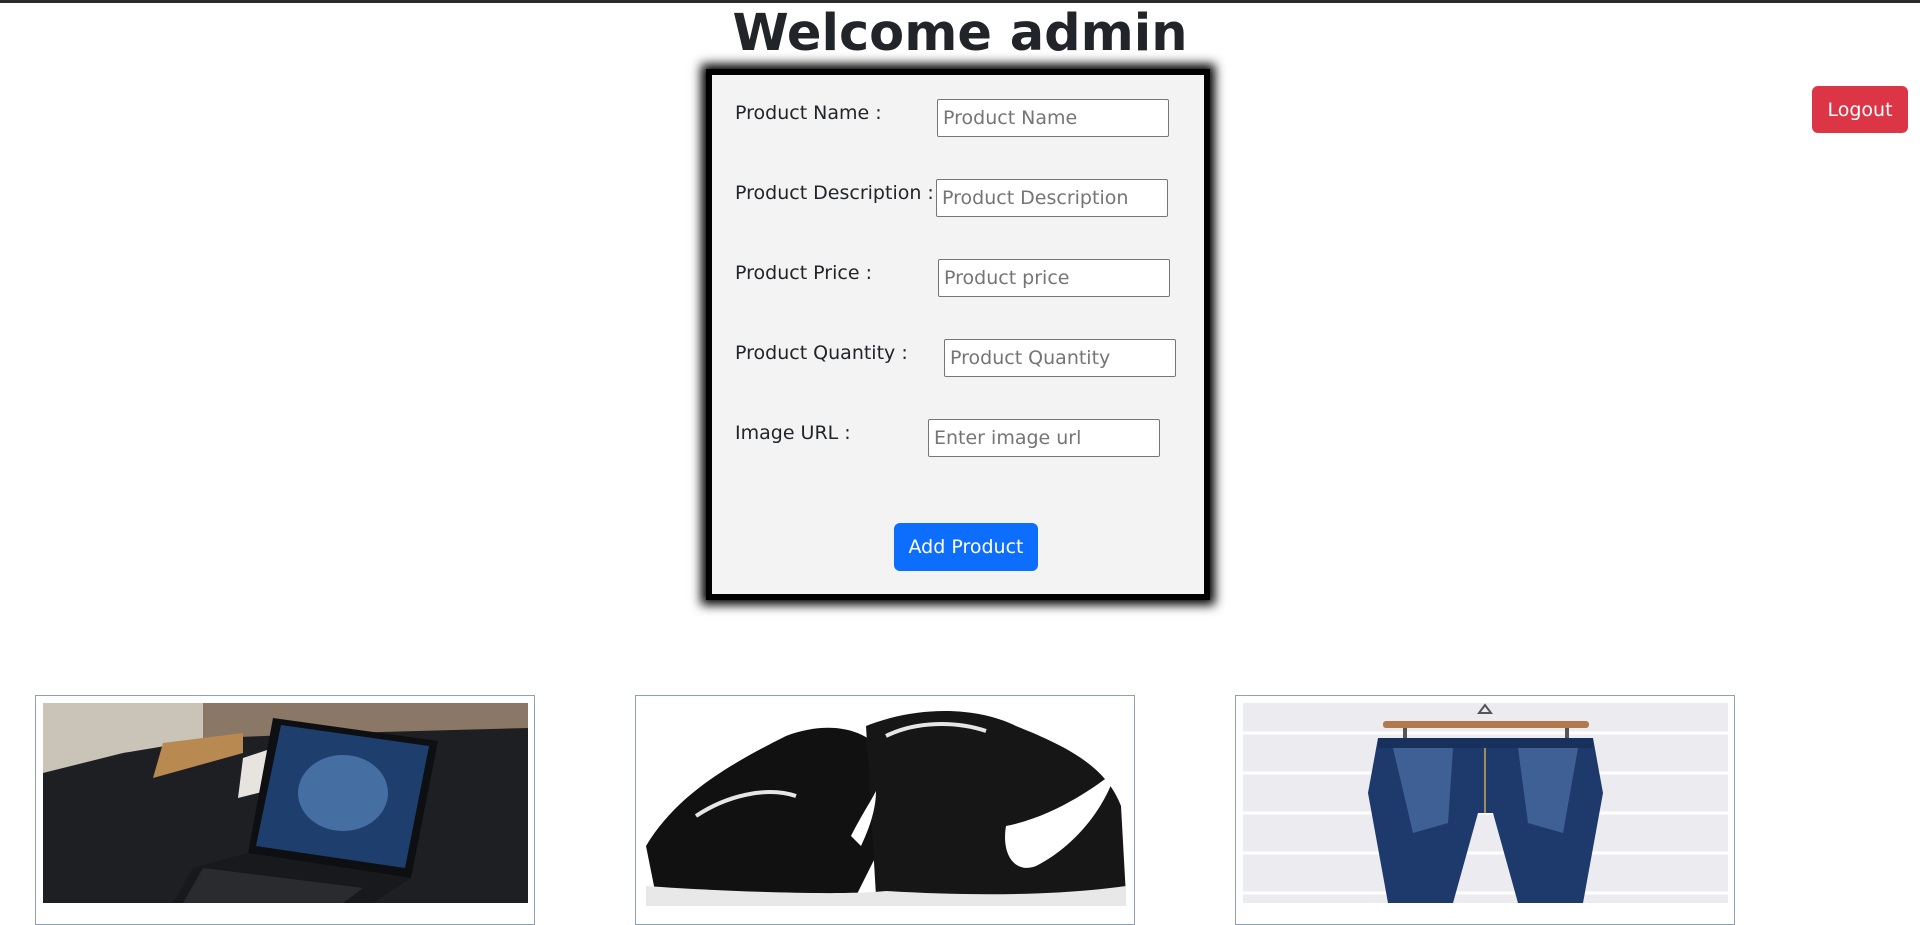 The image size is (1920, 925). I want to click on product-price-label: Product Price :, so click(803, 273).